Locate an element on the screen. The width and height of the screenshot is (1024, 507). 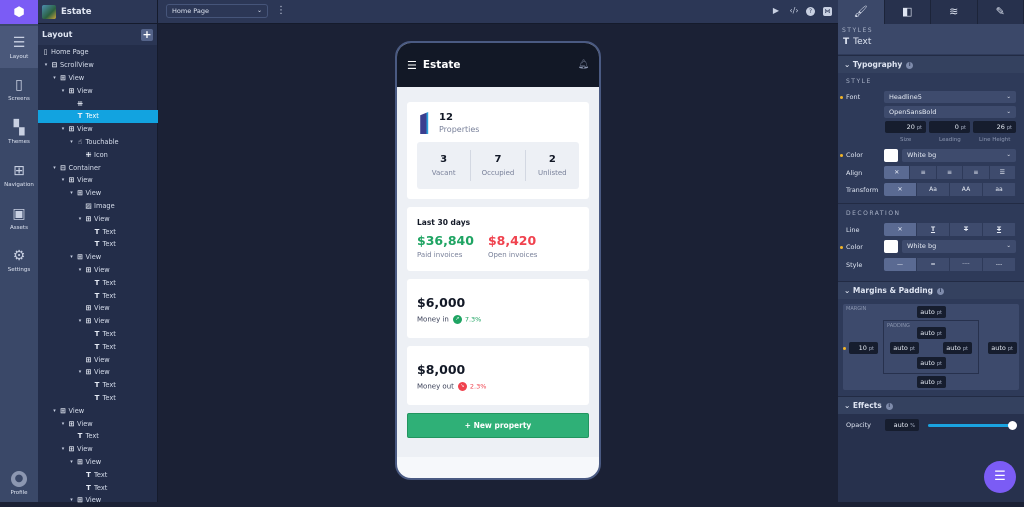
tree-item: ⁜ is located at coordinates (98, 103).